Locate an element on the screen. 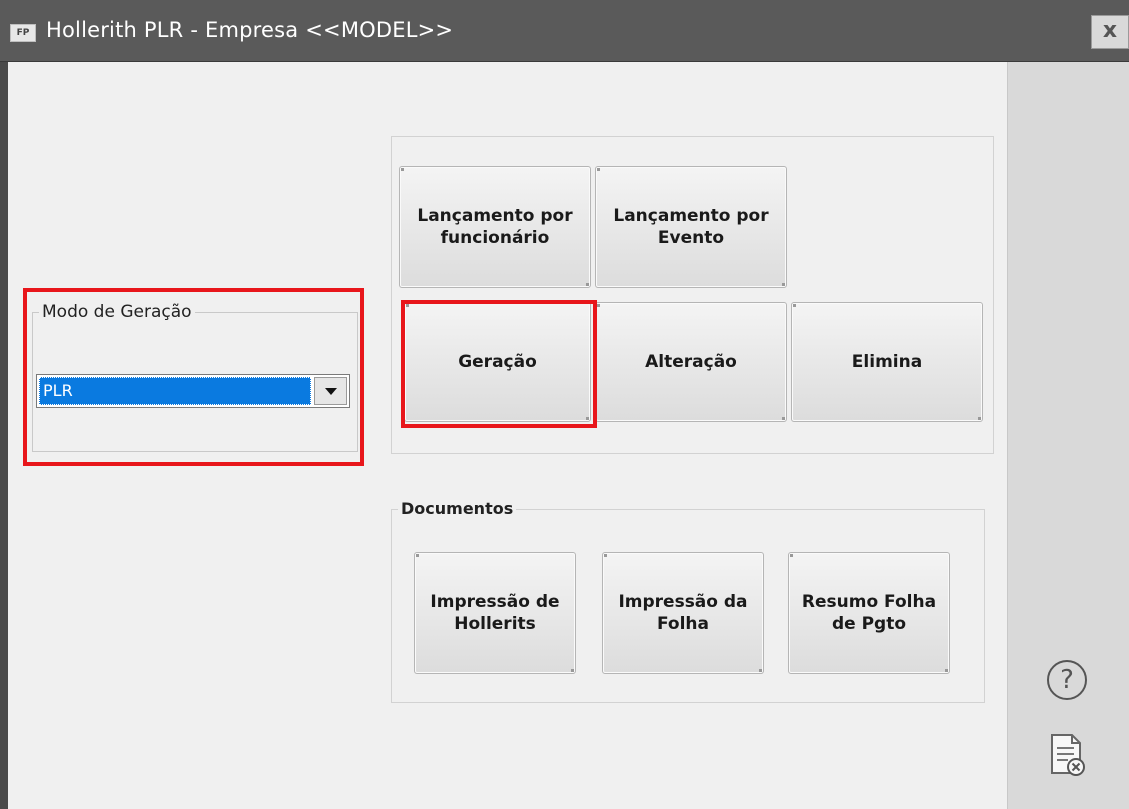 Image resolution: width=1129 pixels, height=809 pixels. close-button: x is located at coordinates (1110, 32).